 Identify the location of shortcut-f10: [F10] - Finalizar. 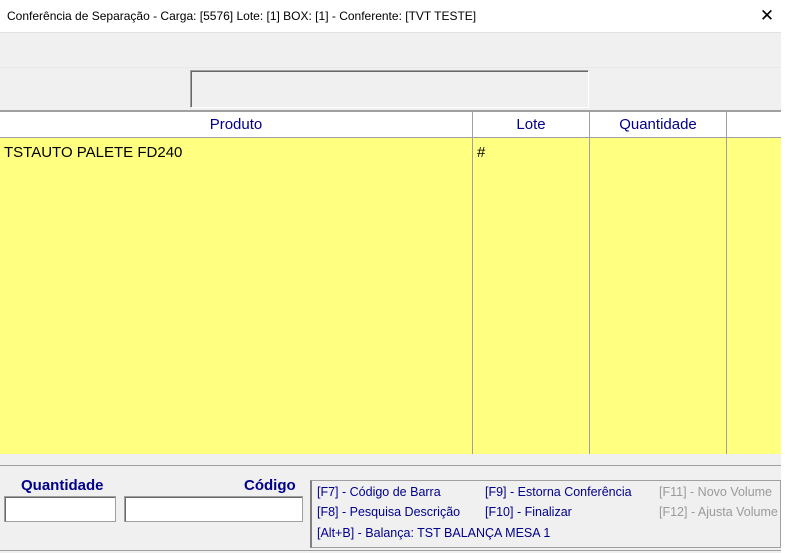
(528, 512).